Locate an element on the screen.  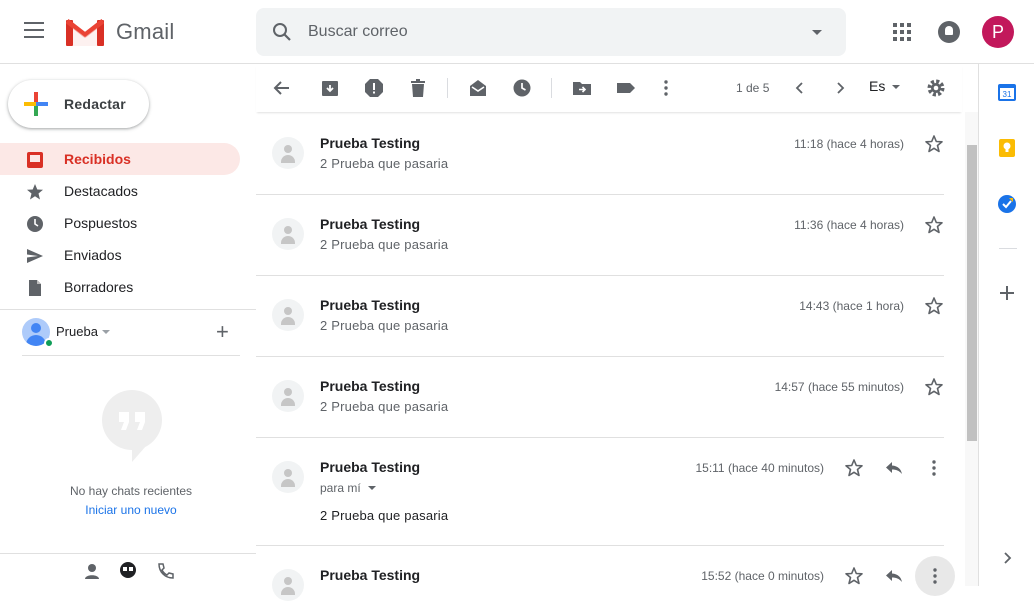
message-body: 2 Prueba que pasaria is located at coordinates (384, 515).